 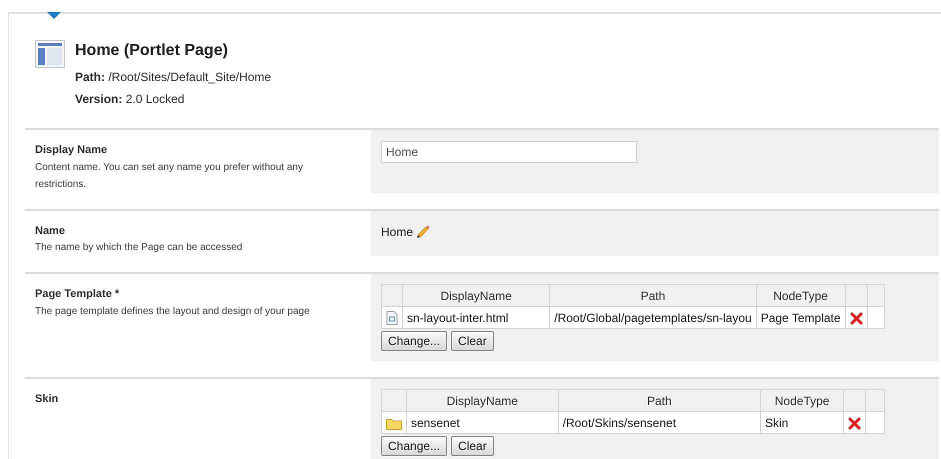 What do you see at coordinates (802, 423) in the screenshot?
I see `table-cell: Skin` at bounding box center [802, 423].